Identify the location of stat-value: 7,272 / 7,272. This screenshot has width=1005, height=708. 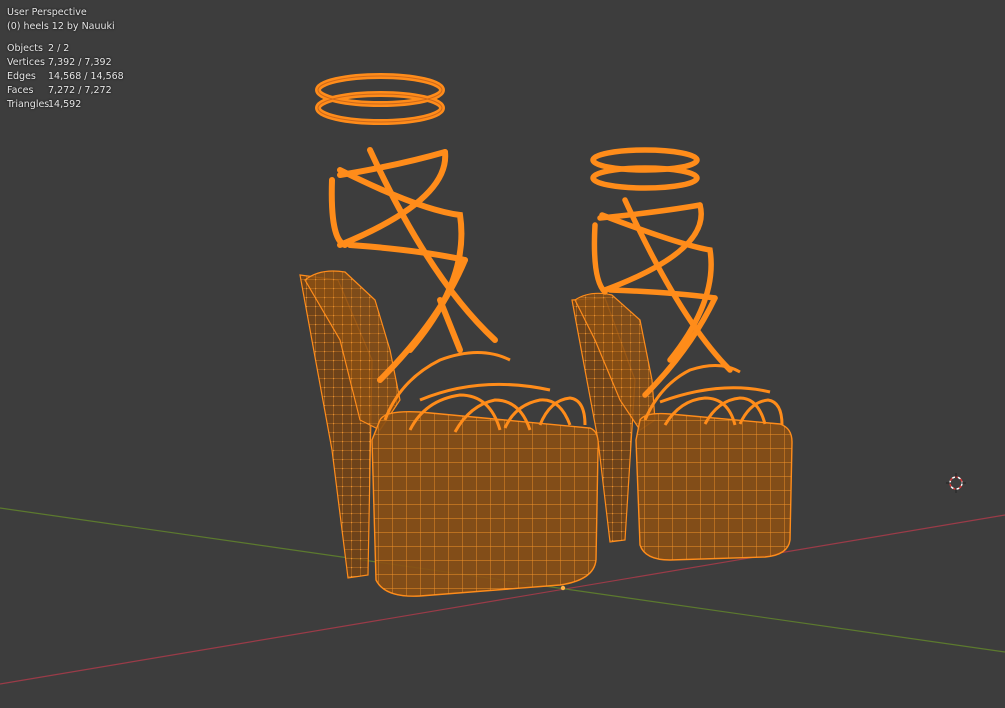
(80, 90).